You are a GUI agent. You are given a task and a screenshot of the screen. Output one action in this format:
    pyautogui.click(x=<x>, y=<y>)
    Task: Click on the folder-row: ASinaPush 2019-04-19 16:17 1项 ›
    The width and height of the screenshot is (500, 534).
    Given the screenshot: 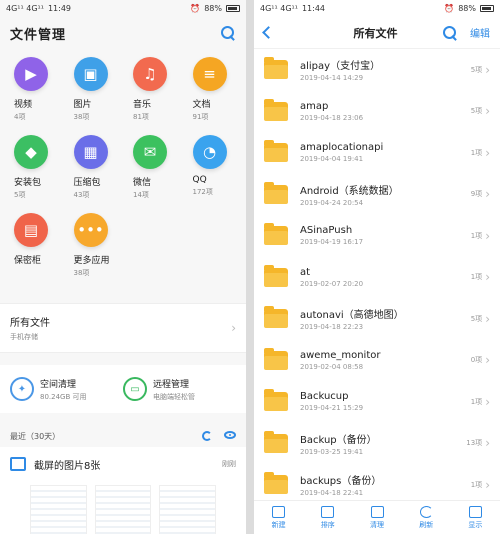 What is the action you would take?
    pyautogui.click(x=377, y=236)
    